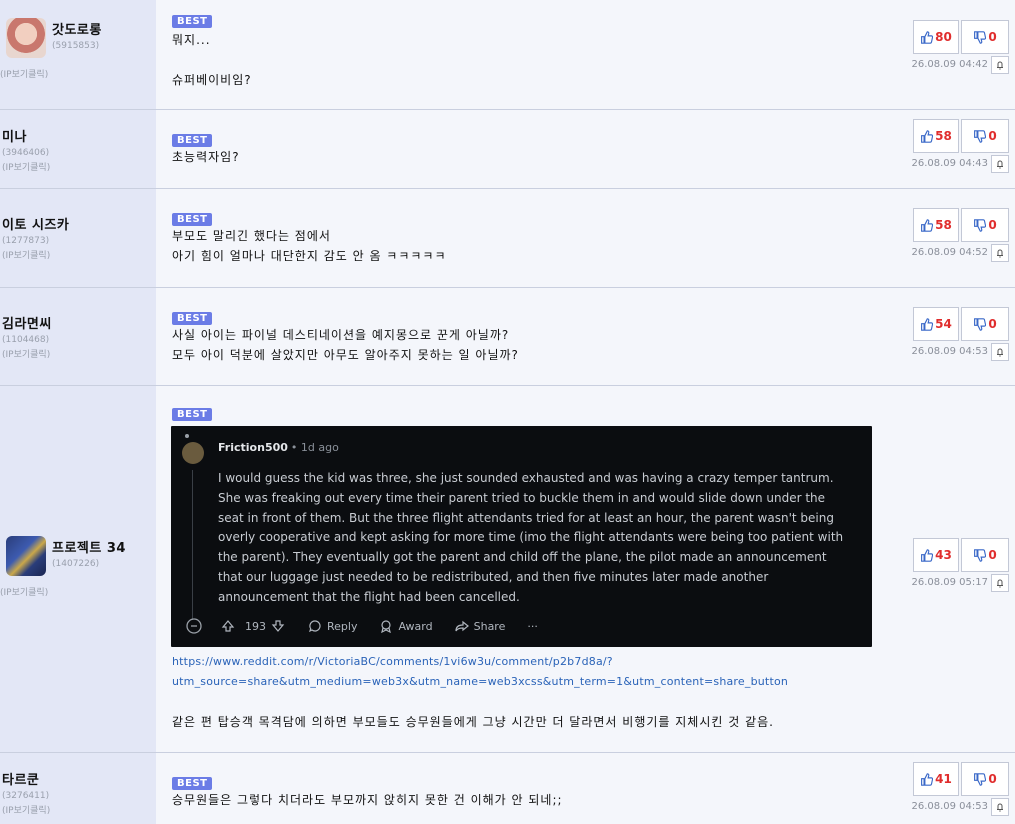  I want to click on comment-text-line, so click(212, 60).